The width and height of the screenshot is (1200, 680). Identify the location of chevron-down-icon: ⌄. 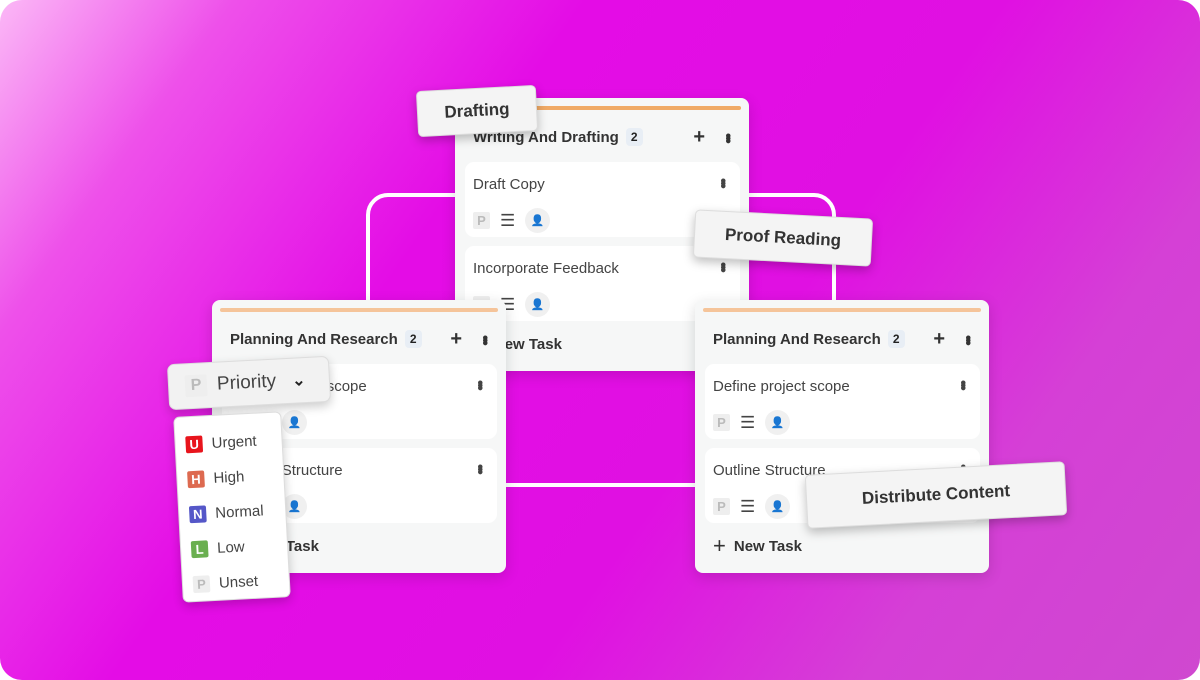
(298, 381).